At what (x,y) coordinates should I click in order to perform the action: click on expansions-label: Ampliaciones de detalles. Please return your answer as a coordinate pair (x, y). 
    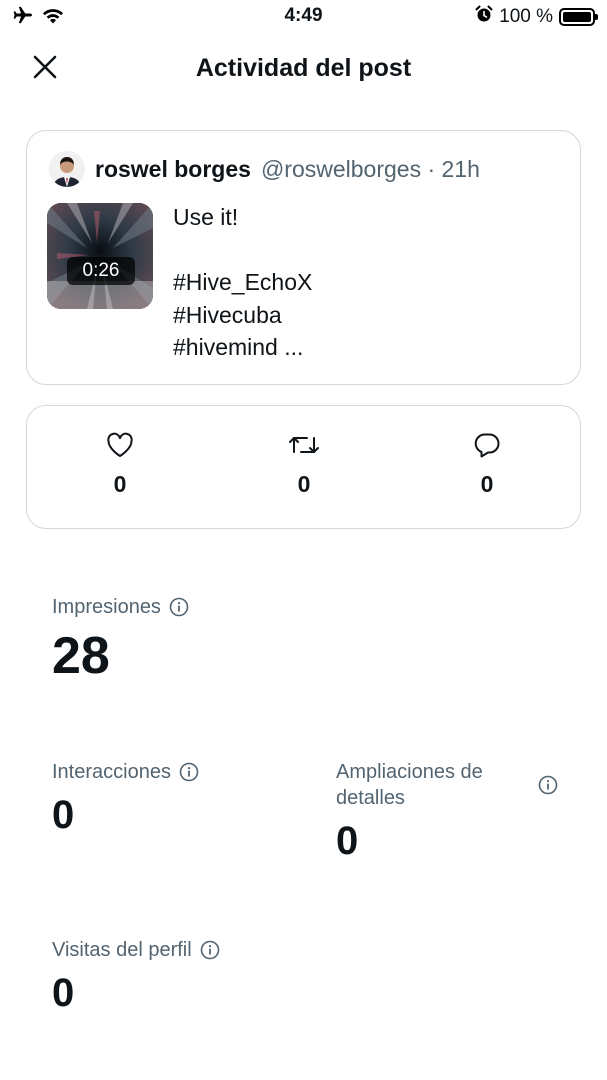
    Looking at the image, I should click on (409, 785).